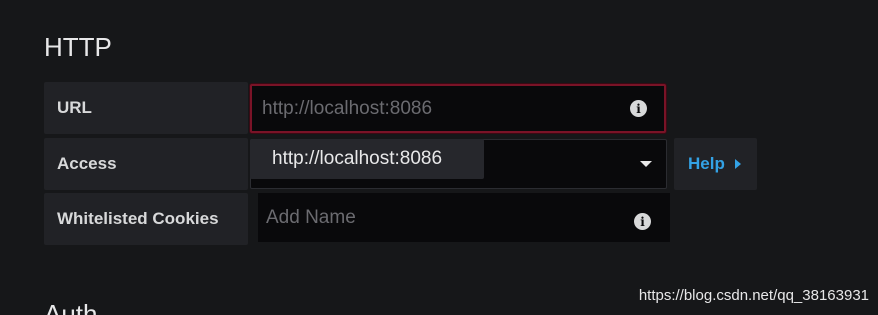 The width and height of the screenshot is (878, 315). Describe the element at coordinates (737, 164) in the screenshot. I see `caret-right-icon` at that location.